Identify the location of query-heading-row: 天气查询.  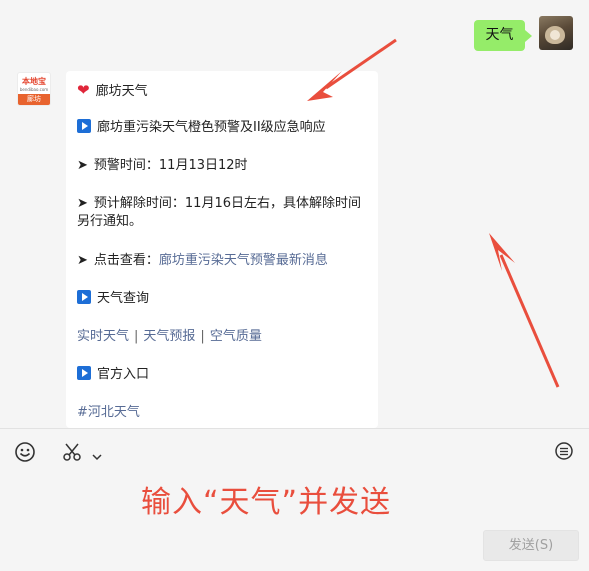
(113, 299).